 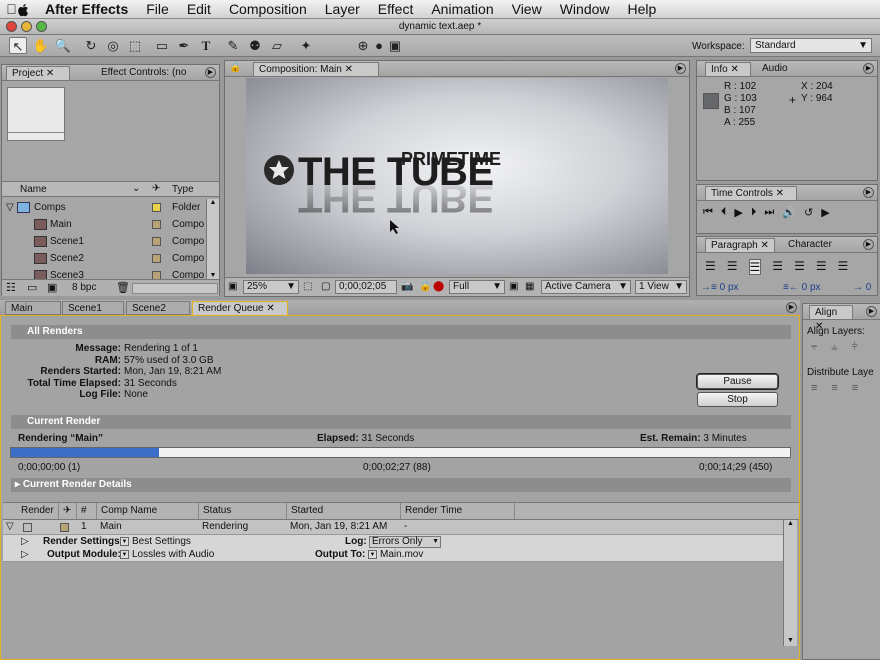 I want to click on zoom-window-icon, so click(x=41, y=26).